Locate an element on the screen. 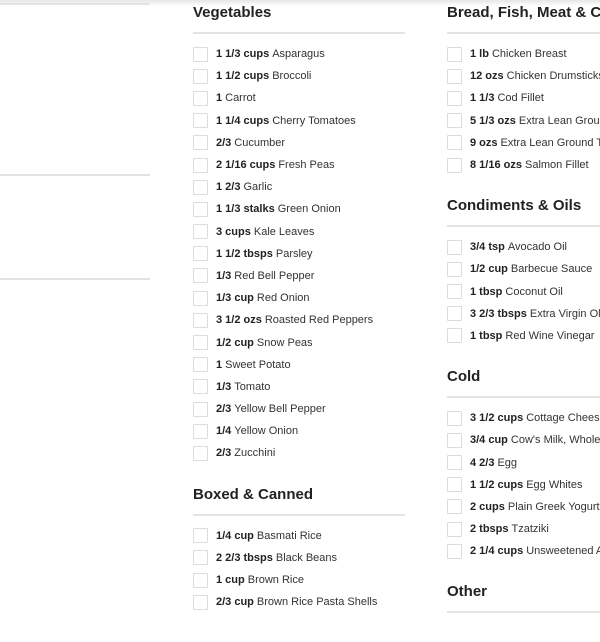  list-item: 2 cups Plain Greek Yogurt is located at coordinates (523, 507).